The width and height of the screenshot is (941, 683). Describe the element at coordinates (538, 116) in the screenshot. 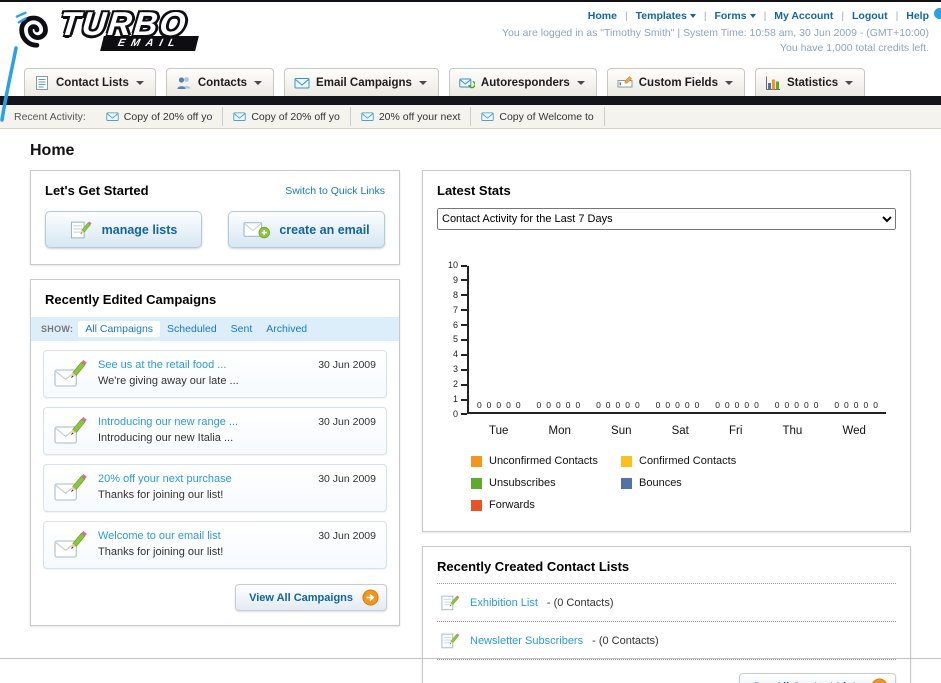

I see `recent-activity-item: Copy of Welcome to` at that location.